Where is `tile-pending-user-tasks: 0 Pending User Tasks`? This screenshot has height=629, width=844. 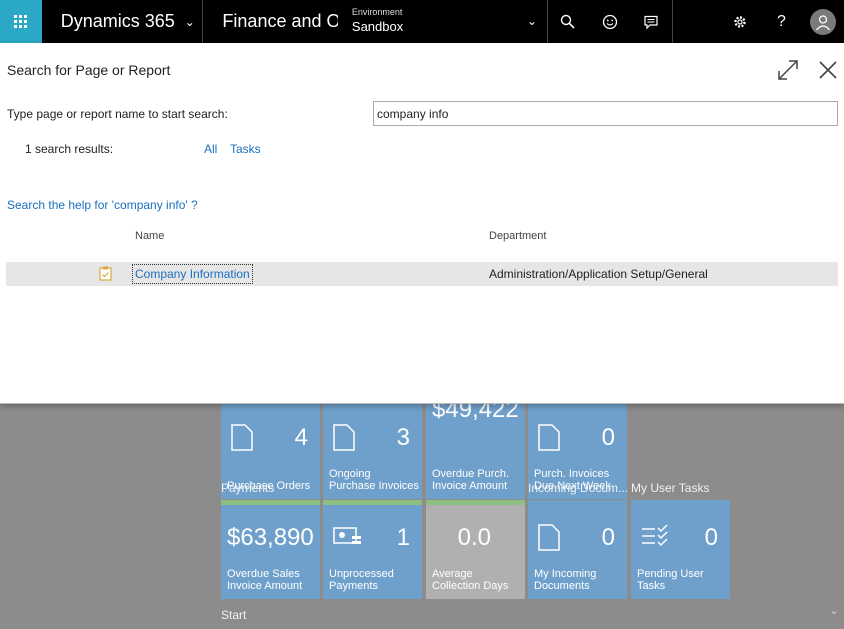
tile-pending-user-tasks: 0 Pending User Tasks is located at coordinates (680, 549).